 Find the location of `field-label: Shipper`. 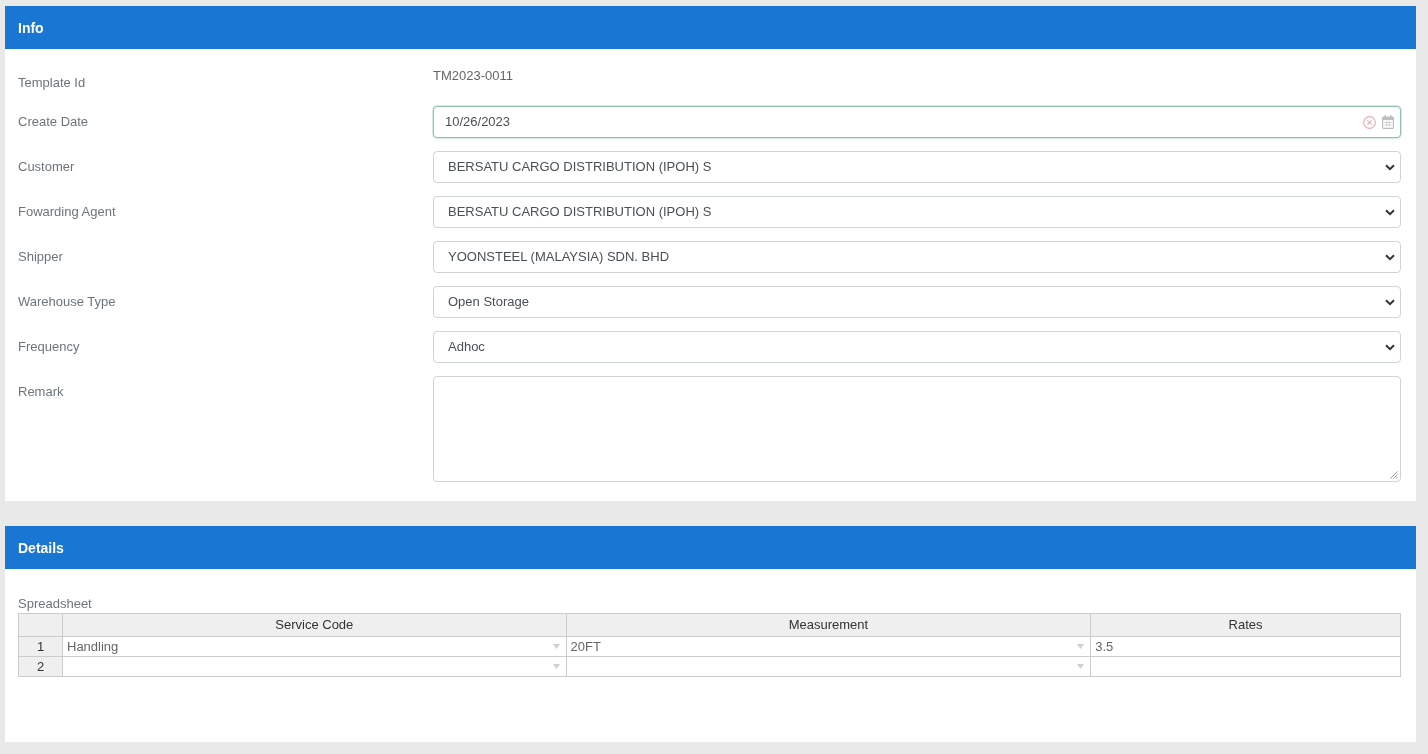

field-label: Shipper is located at coordinates (40, 256).